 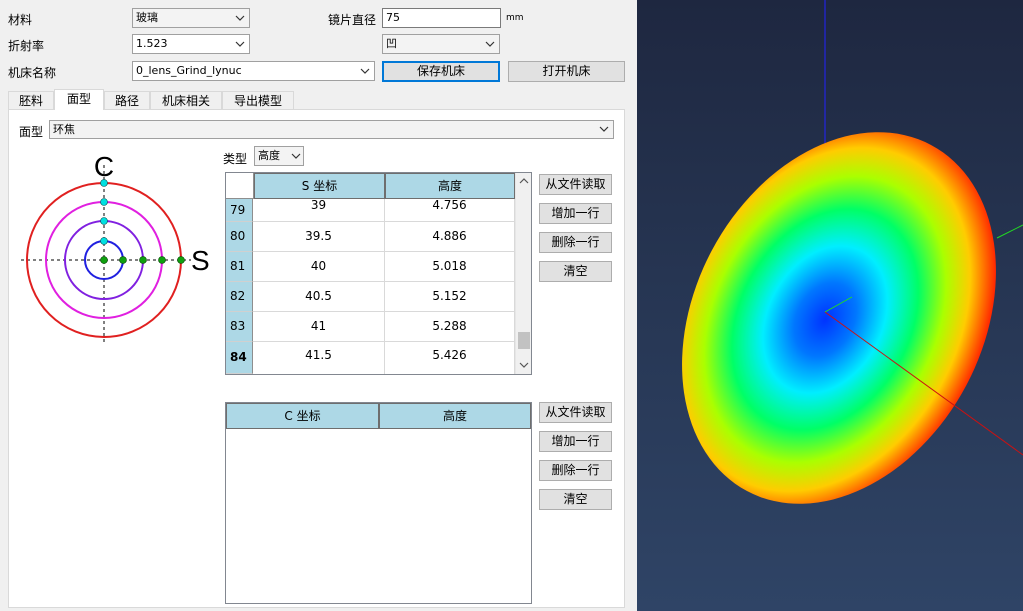 What do you see at coordinates (240, 186) in the screenshot?
I see `table-corner` at bounding box center [240, 186].